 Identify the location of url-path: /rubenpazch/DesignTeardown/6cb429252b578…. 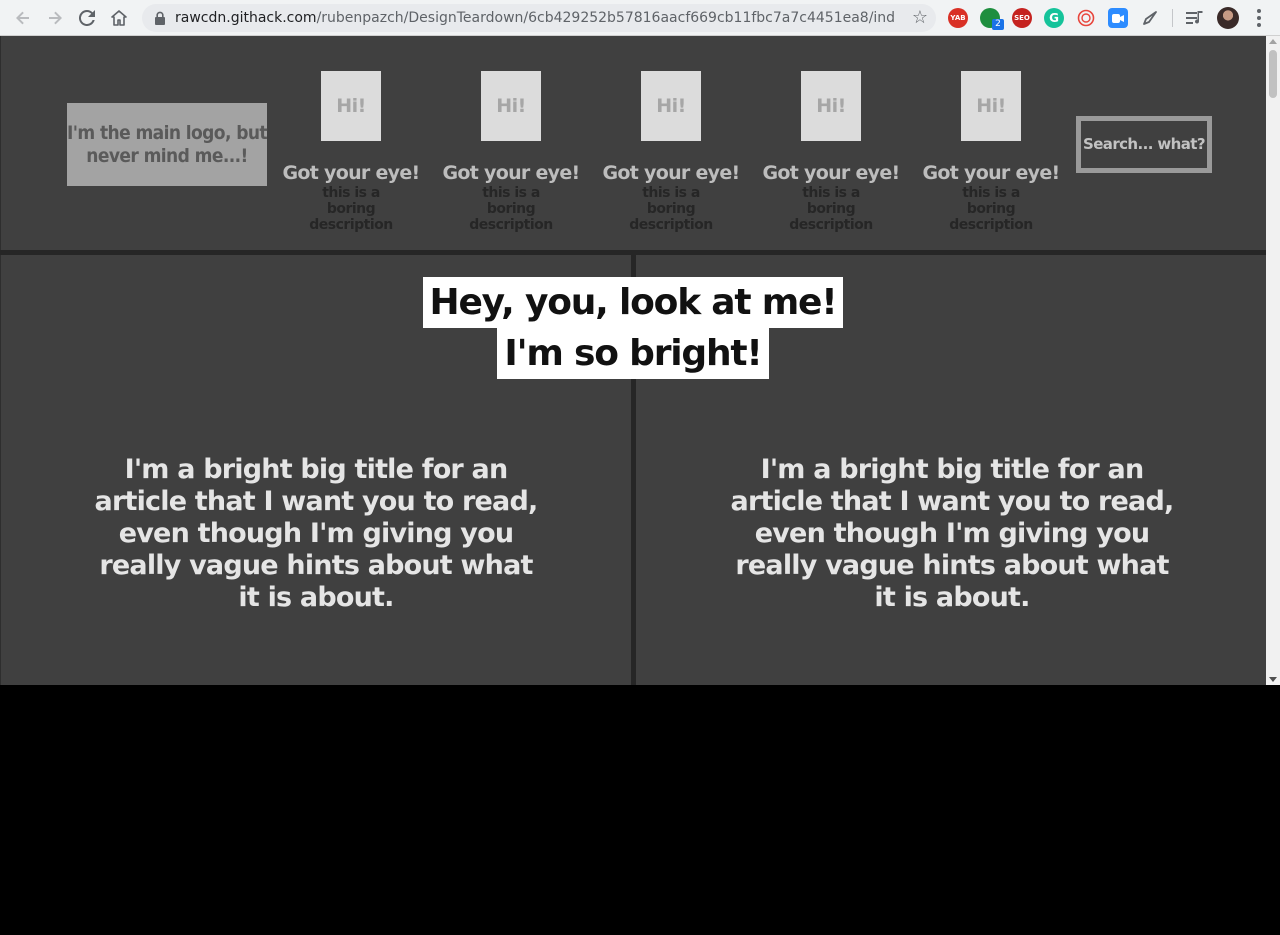
(605, 18).